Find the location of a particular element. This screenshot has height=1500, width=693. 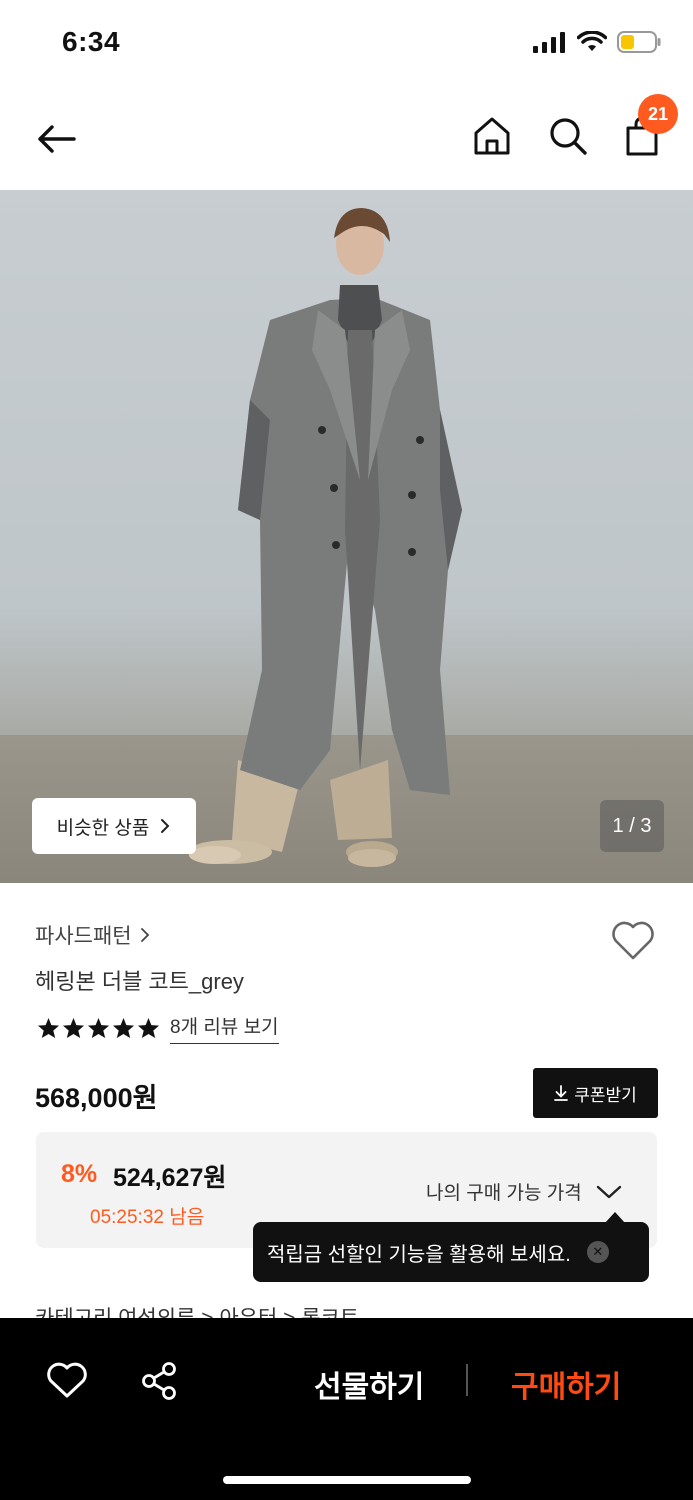

star-rating is located at coordinates (98, 1028).